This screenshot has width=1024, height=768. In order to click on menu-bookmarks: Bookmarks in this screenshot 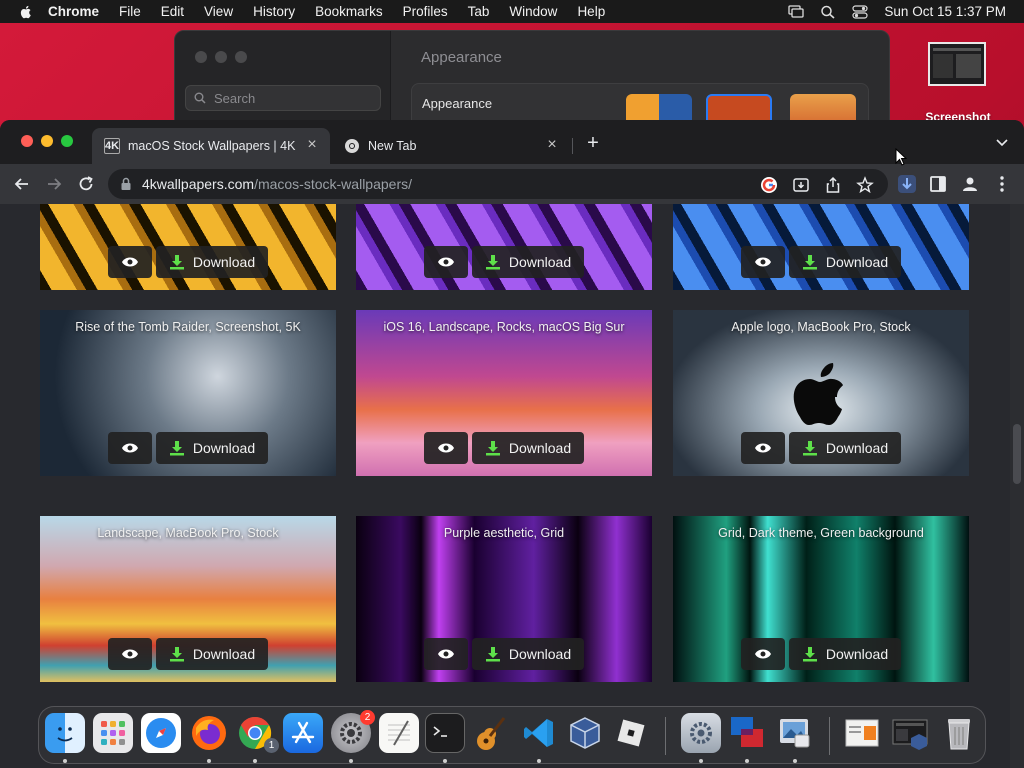, I will do `click(349, 11)`.